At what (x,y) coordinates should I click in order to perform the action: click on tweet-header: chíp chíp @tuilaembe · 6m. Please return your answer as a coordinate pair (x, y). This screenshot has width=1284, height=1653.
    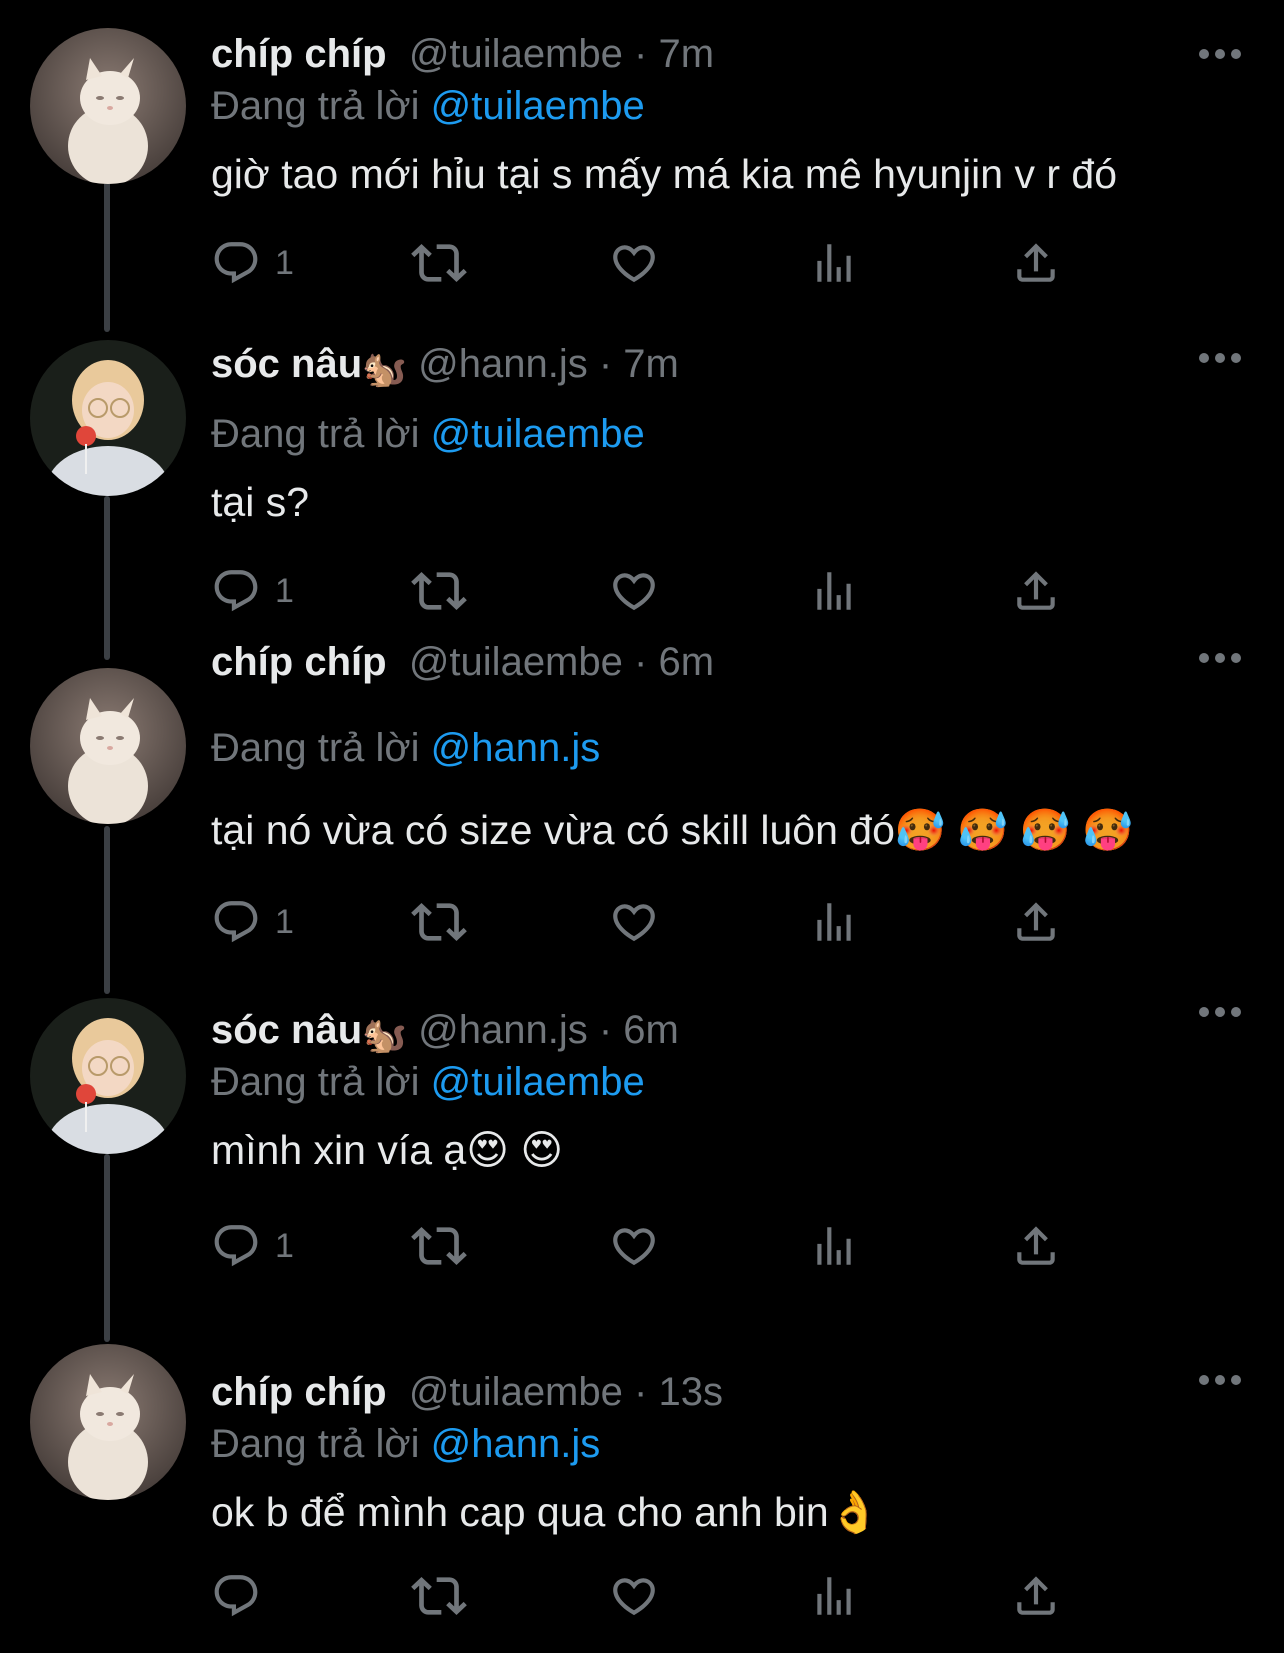
    Looking at the image, I should click on (462, 662).